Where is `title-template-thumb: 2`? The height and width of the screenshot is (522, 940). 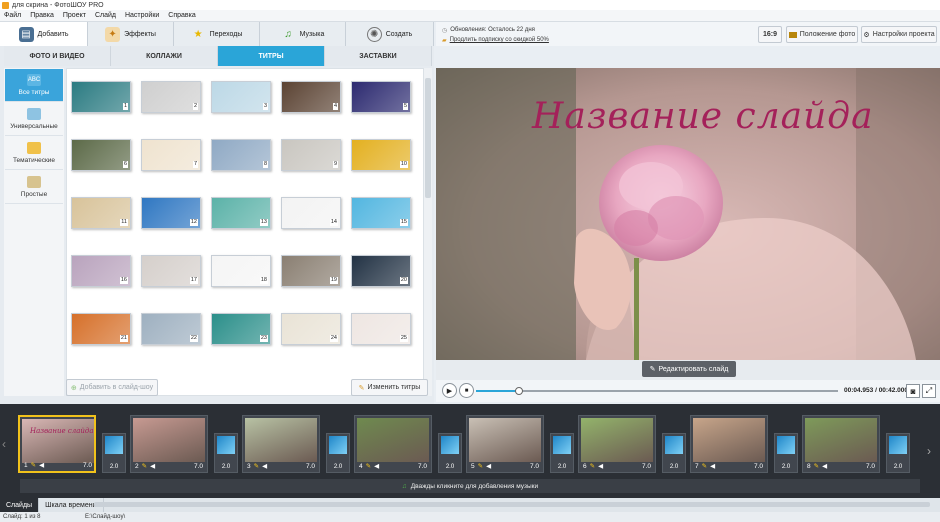 title-template-thumb: 2 is located at coordinates (171, 97).